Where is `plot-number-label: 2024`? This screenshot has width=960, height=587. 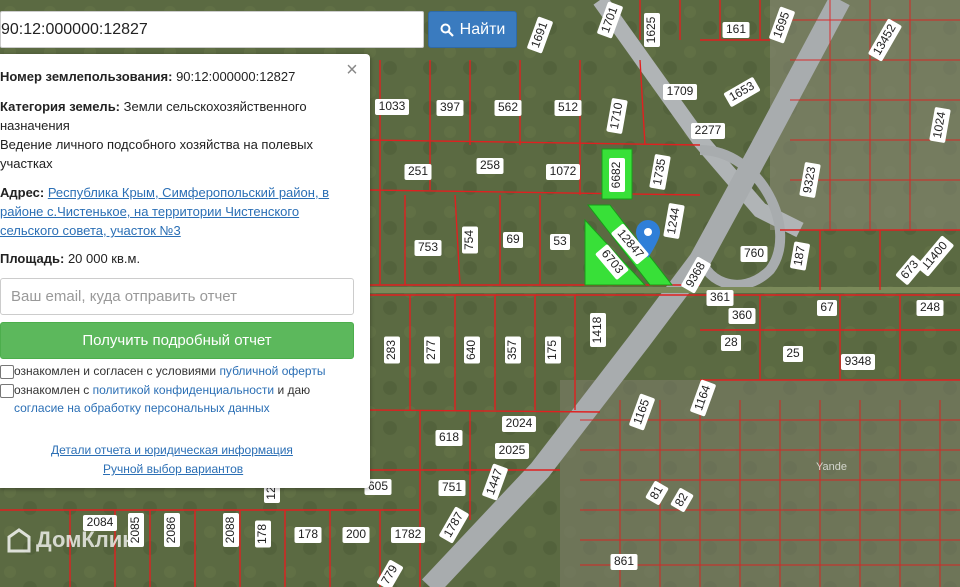
plot-number-label: 2024 is located at coordinates (519, 423).